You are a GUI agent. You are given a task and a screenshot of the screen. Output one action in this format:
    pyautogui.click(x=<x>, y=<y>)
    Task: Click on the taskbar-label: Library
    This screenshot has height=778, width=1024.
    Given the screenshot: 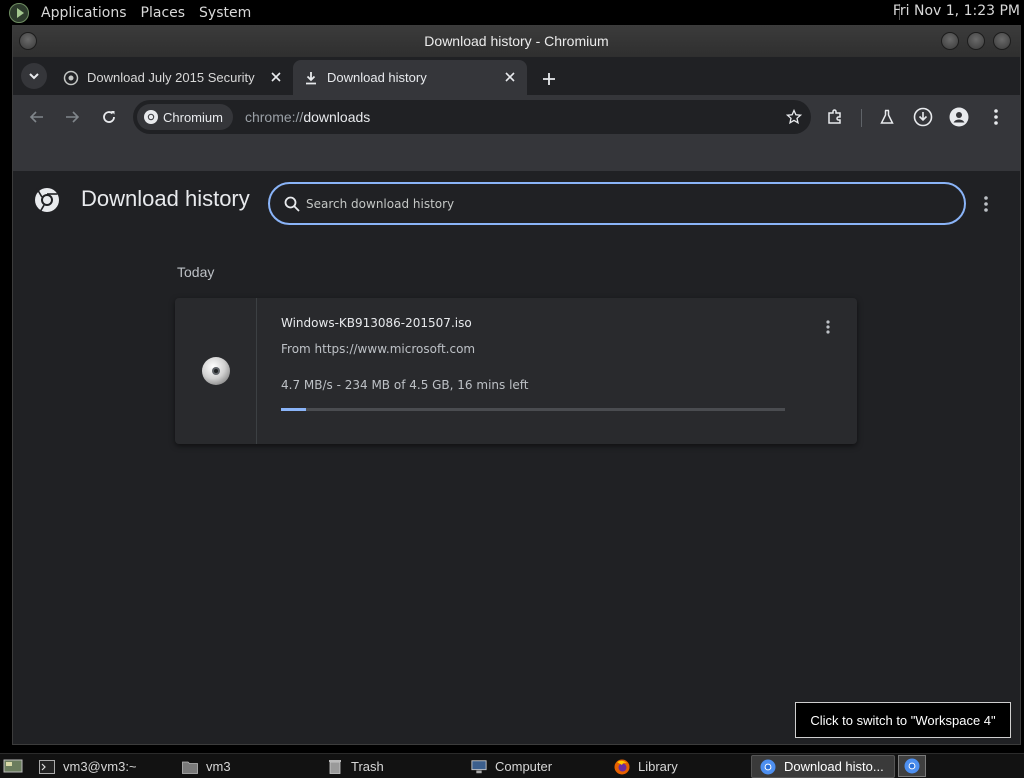 What is the action you would take?
    pyautogui.click(x=658, y=766)
    